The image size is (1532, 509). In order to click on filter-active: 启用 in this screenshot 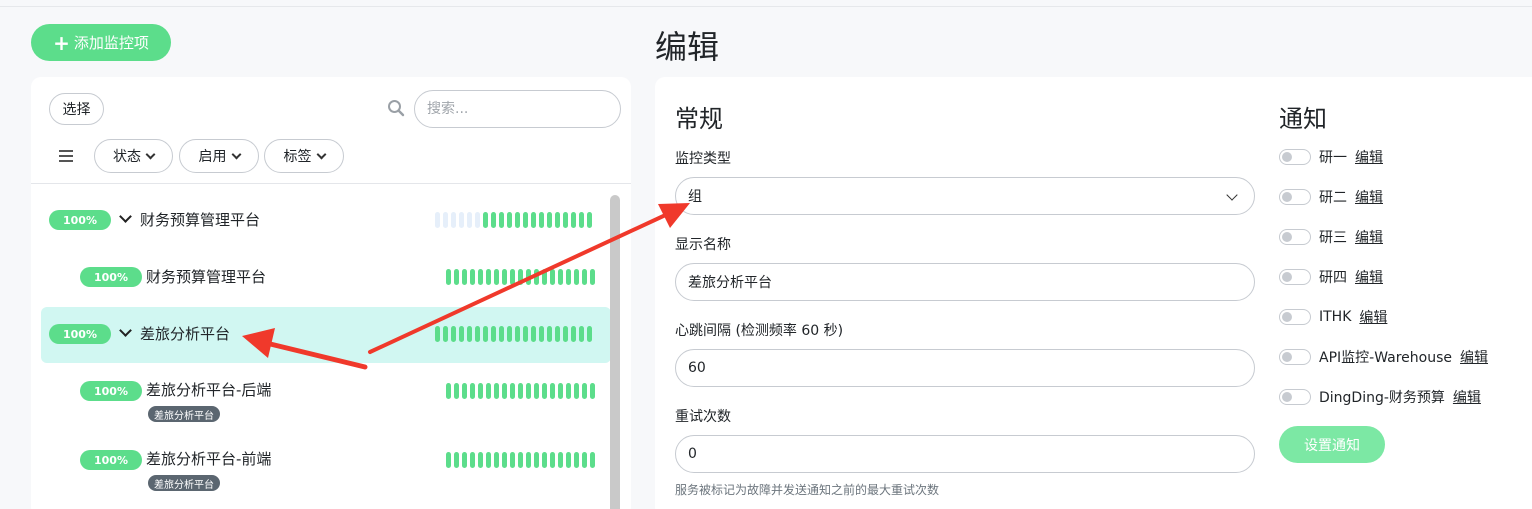, I will do `click(219, 156)`.